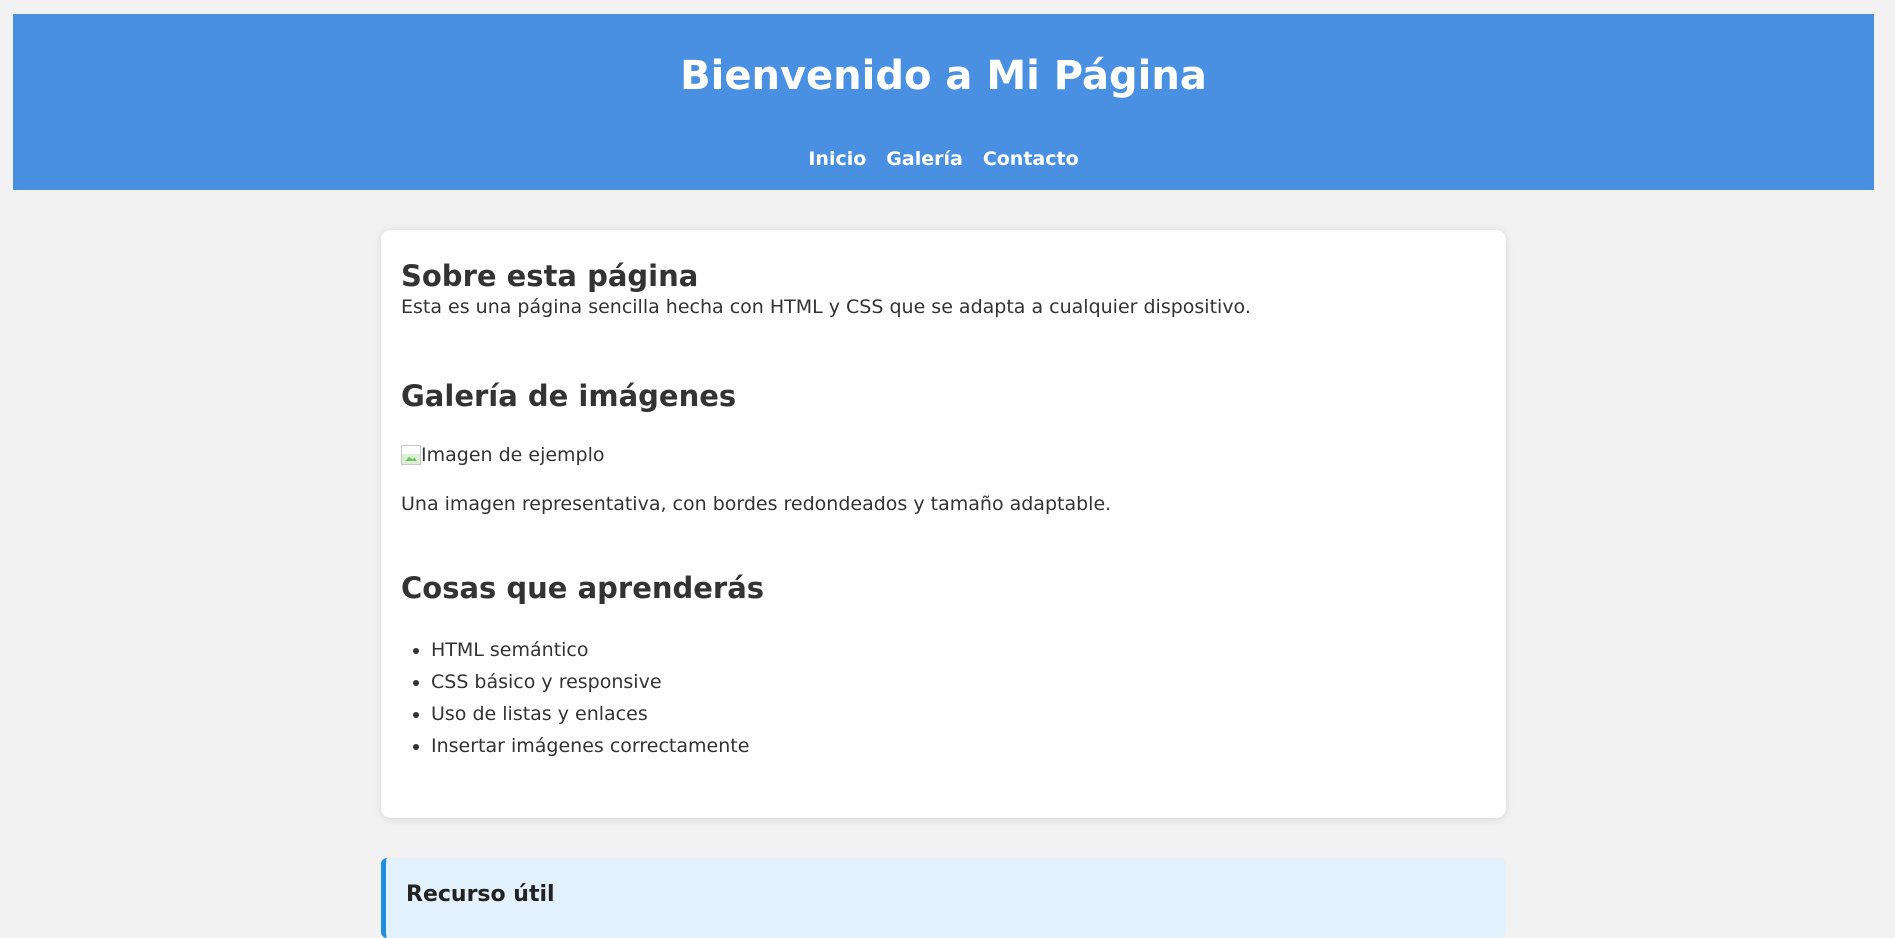 This screenshot has width=1895, height=938. I want to click on list-item-css-basico: CSS básico y responsive, so click(958, 682).